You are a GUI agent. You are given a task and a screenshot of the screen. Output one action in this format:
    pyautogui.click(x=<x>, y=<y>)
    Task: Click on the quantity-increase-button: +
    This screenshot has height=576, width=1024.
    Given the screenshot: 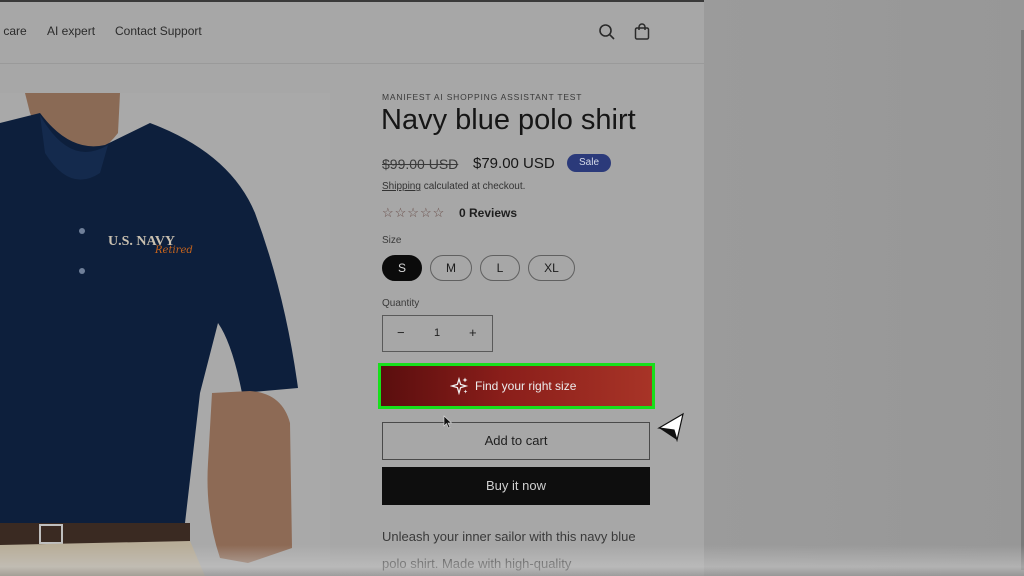 What is the action you would take?
    pyautogui.click(x=473, y=332)
    